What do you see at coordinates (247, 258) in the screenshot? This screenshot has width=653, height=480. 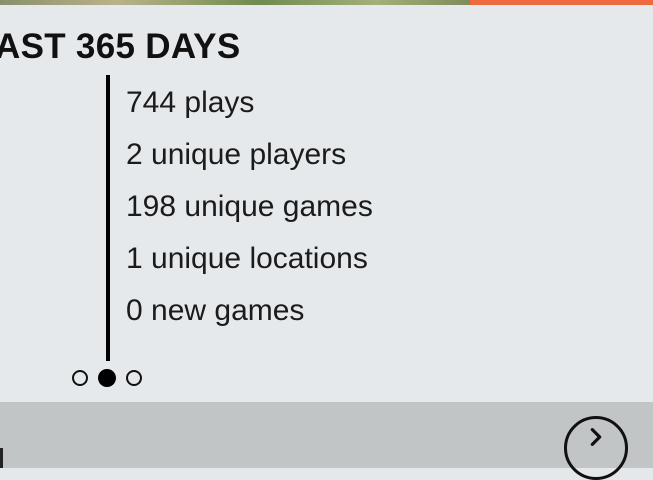 I see `stat-unique-locations: 1 unique locations` at bounding box center [247, 258].